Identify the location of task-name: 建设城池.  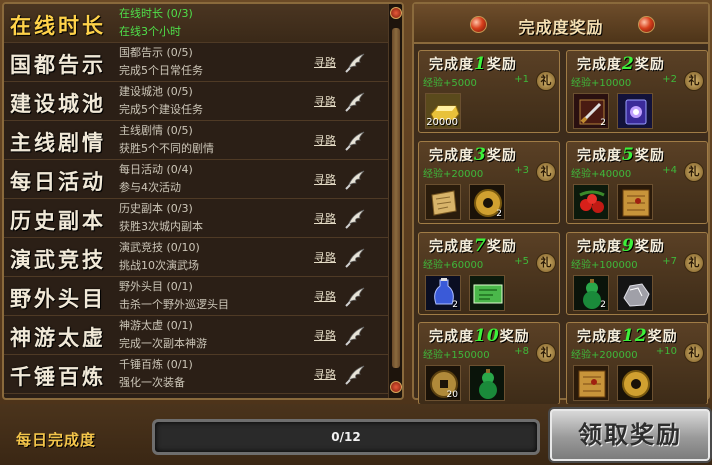
(58, 103).